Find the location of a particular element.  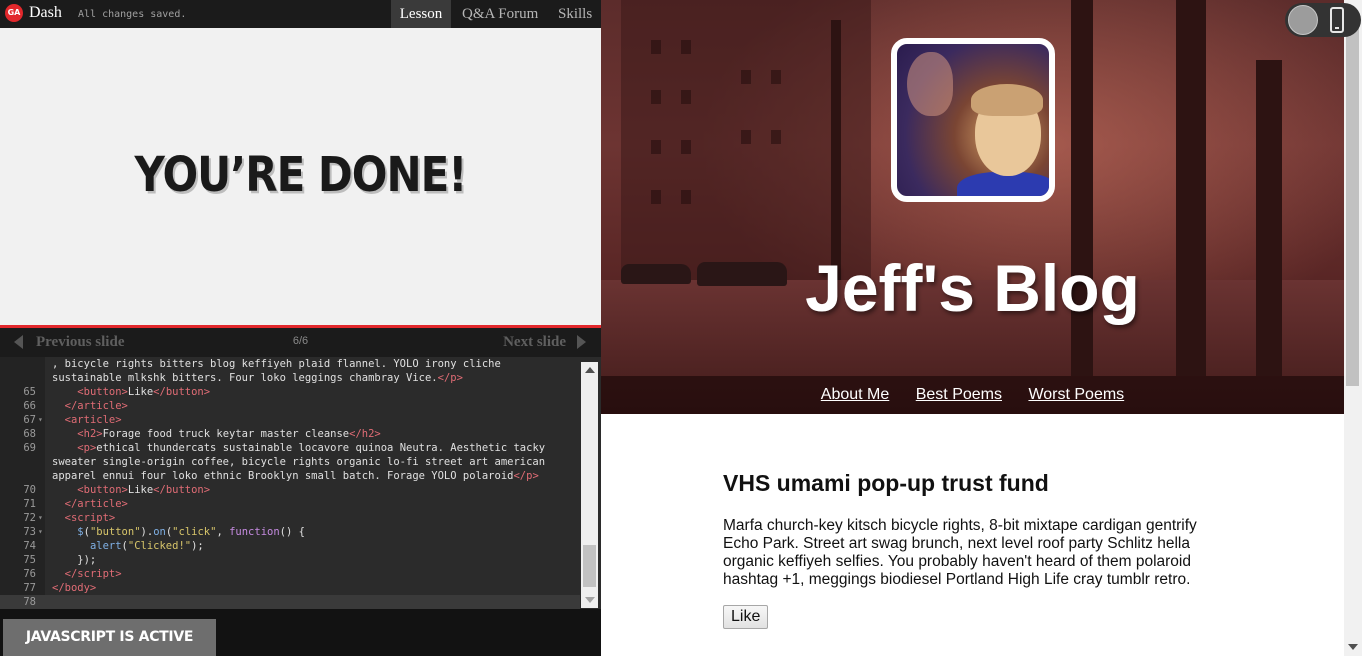

nav-link-best-poems: Best Poems is located at coordinates (959, 395).